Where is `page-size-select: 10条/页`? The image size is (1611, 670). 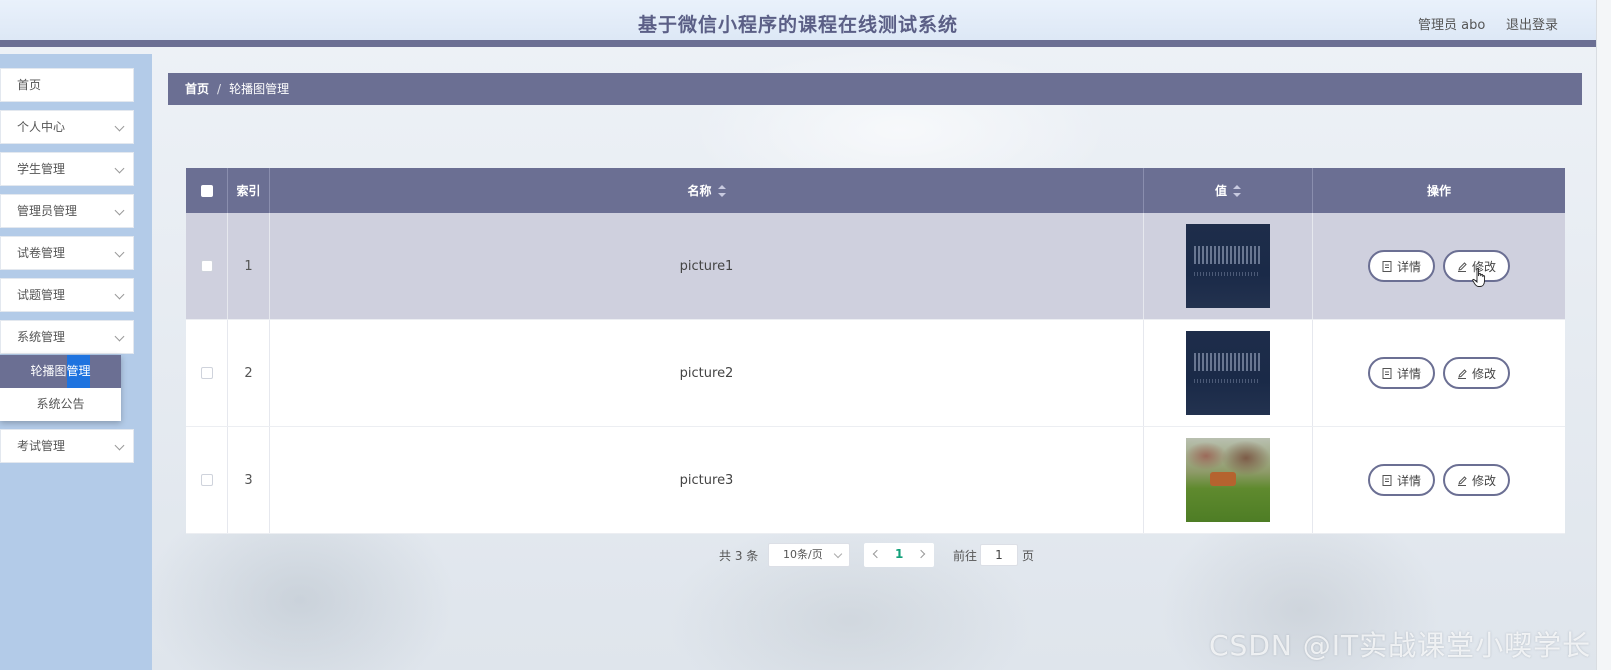
page-size-select: 10条/页 is located at coordinates (809, 555).